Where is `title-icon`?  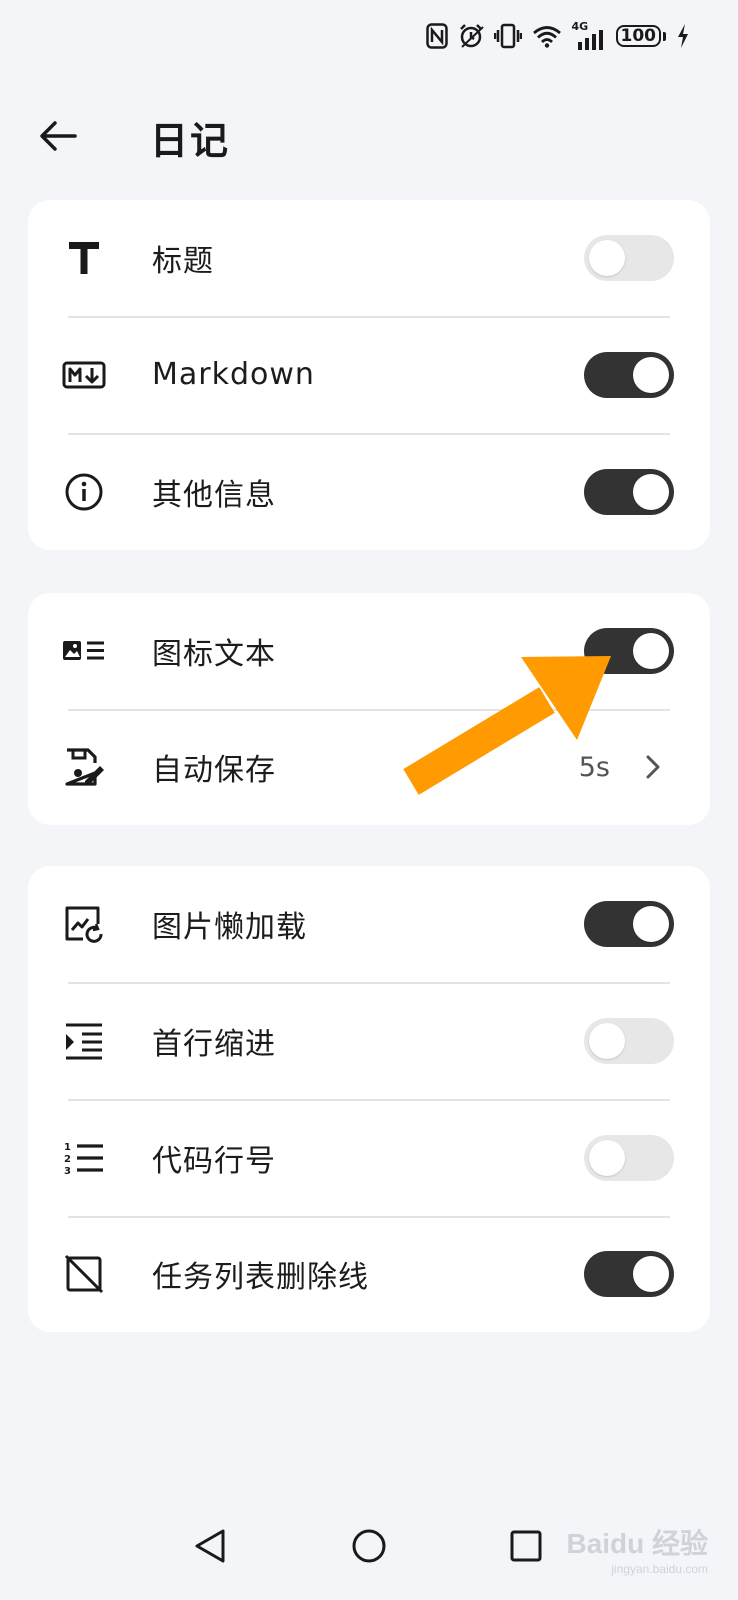 title-icon is located at coordinates (84, 258).